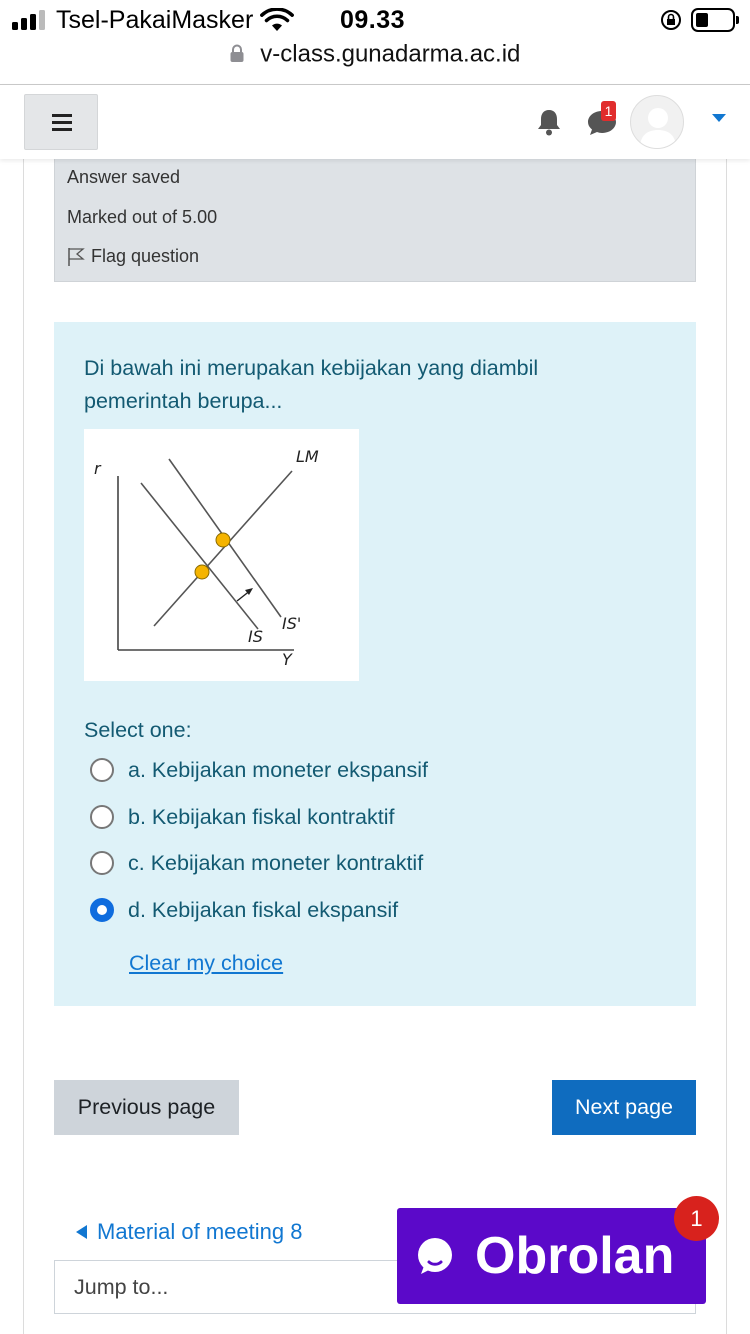  I want to click on wifi-icon, so click(277, 19).